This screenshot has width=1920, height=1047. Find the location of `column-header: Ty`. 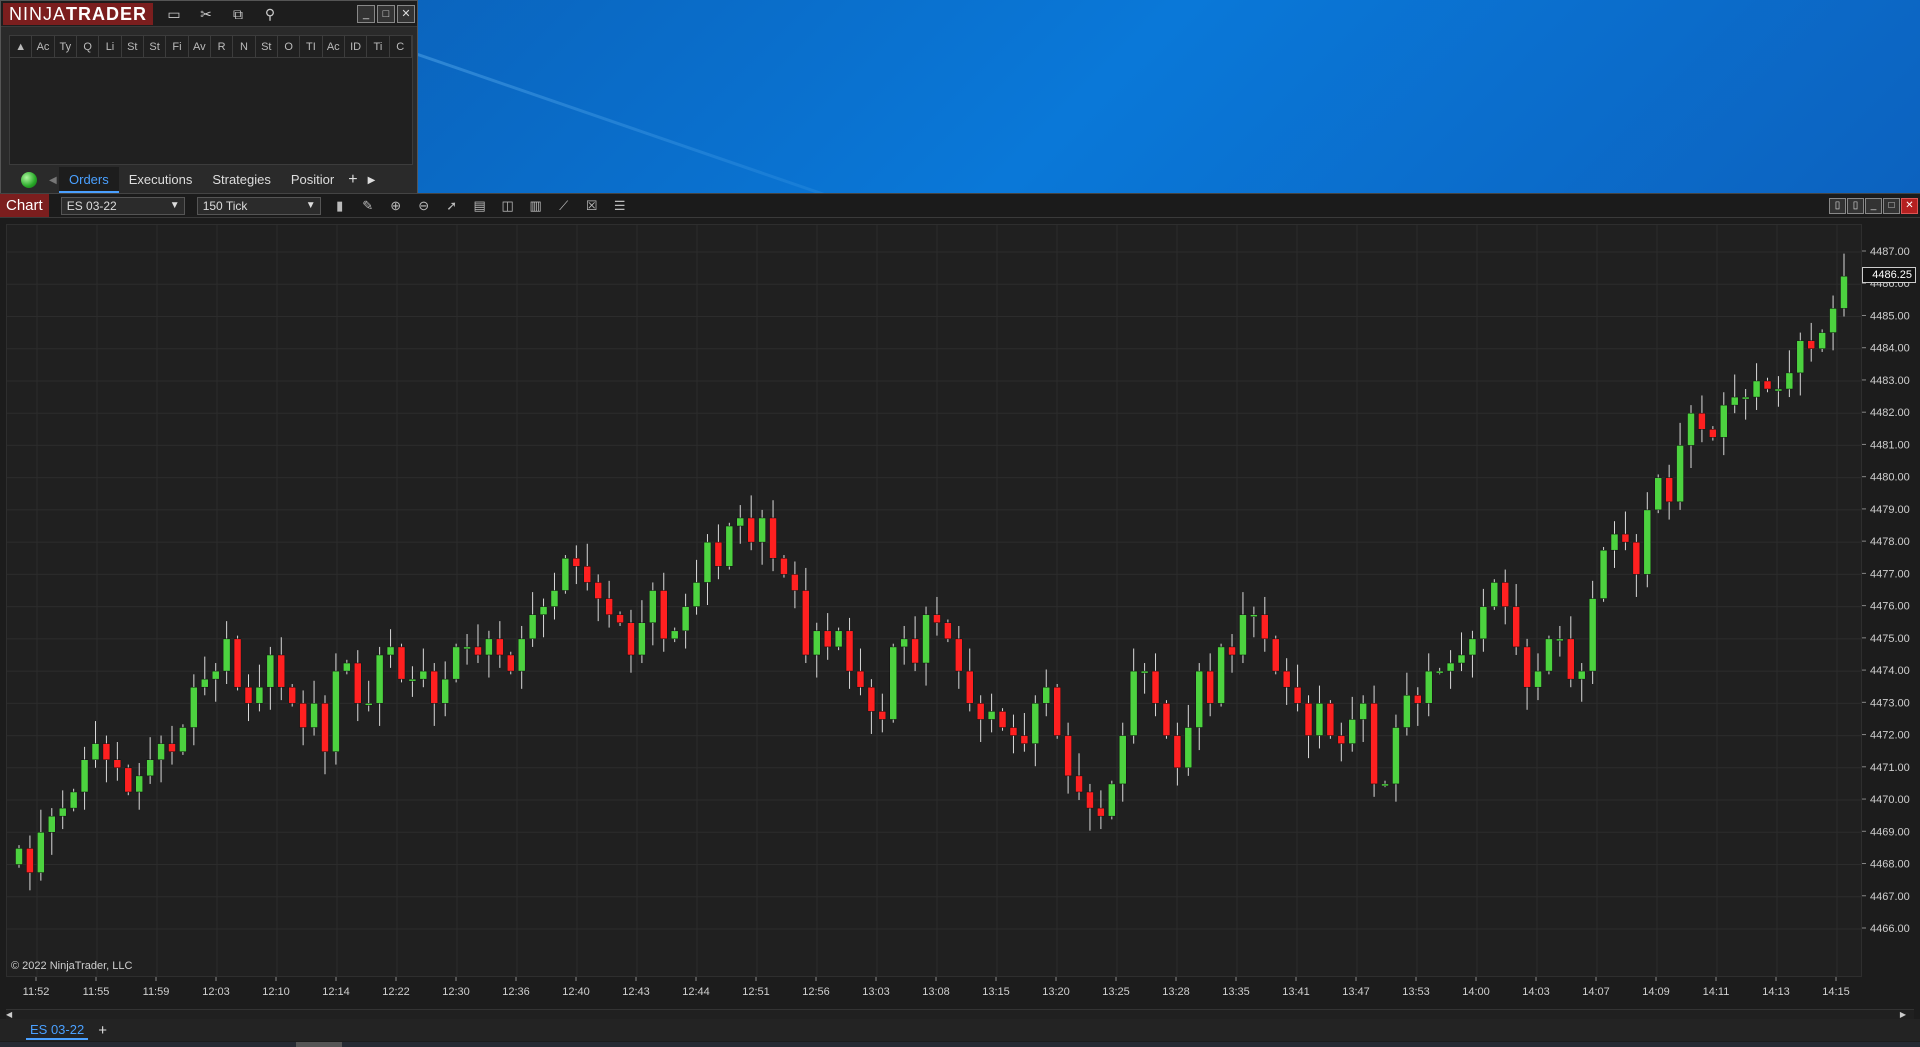

column-header: Ty is located at coordinates (66, 46).